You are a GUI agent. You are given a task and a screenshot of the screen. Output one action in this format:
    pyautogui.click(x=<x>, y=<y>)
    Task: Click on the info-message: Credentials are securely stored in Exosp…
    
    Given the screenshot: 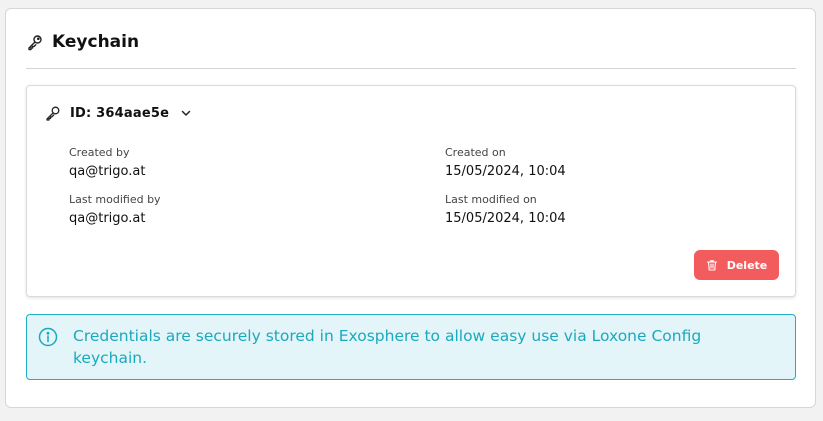 What is the action you would take?
    pyautogui.click(x=387, y=347)
    